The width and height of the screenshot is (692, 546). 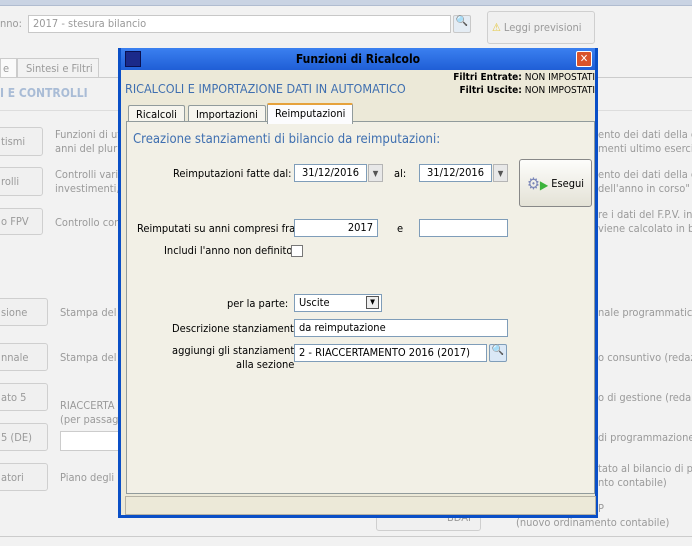 I want to click on filtri-uscite-value: NON IMPOSTATI, so click(x=559, y=90).